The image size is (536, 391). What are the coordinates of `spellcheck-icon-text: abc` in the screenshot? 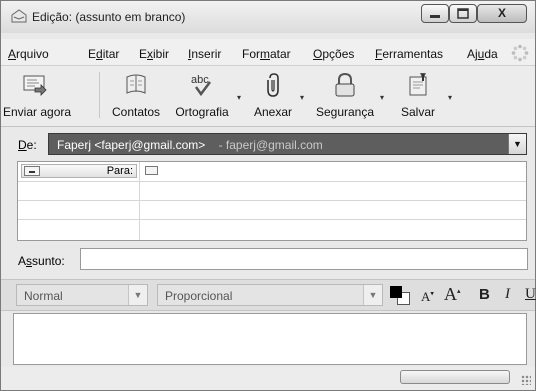 It's located at (200, 80).